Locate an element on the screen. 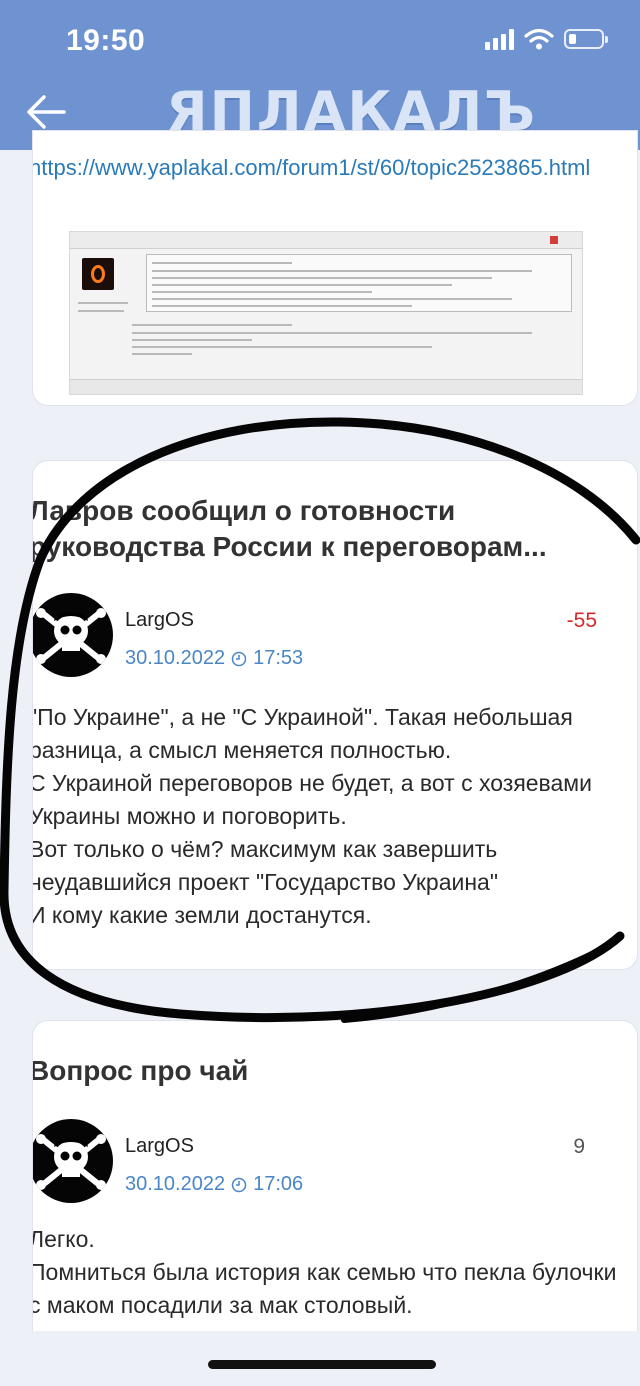 Image resolution: width=640 pixels, height=1386 pixels. status-icons is located at coordinates (546, 39).